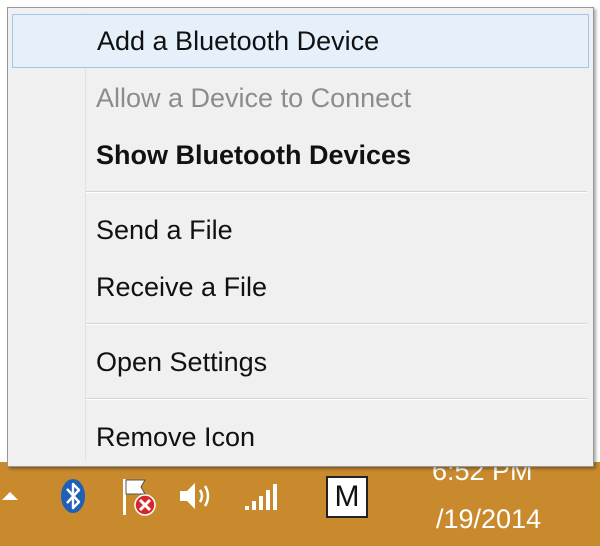 The image size is (600, 546). Describe the element at coordinates (73, 496) in the screenshot. I see `bluetooth-icon` at that location.